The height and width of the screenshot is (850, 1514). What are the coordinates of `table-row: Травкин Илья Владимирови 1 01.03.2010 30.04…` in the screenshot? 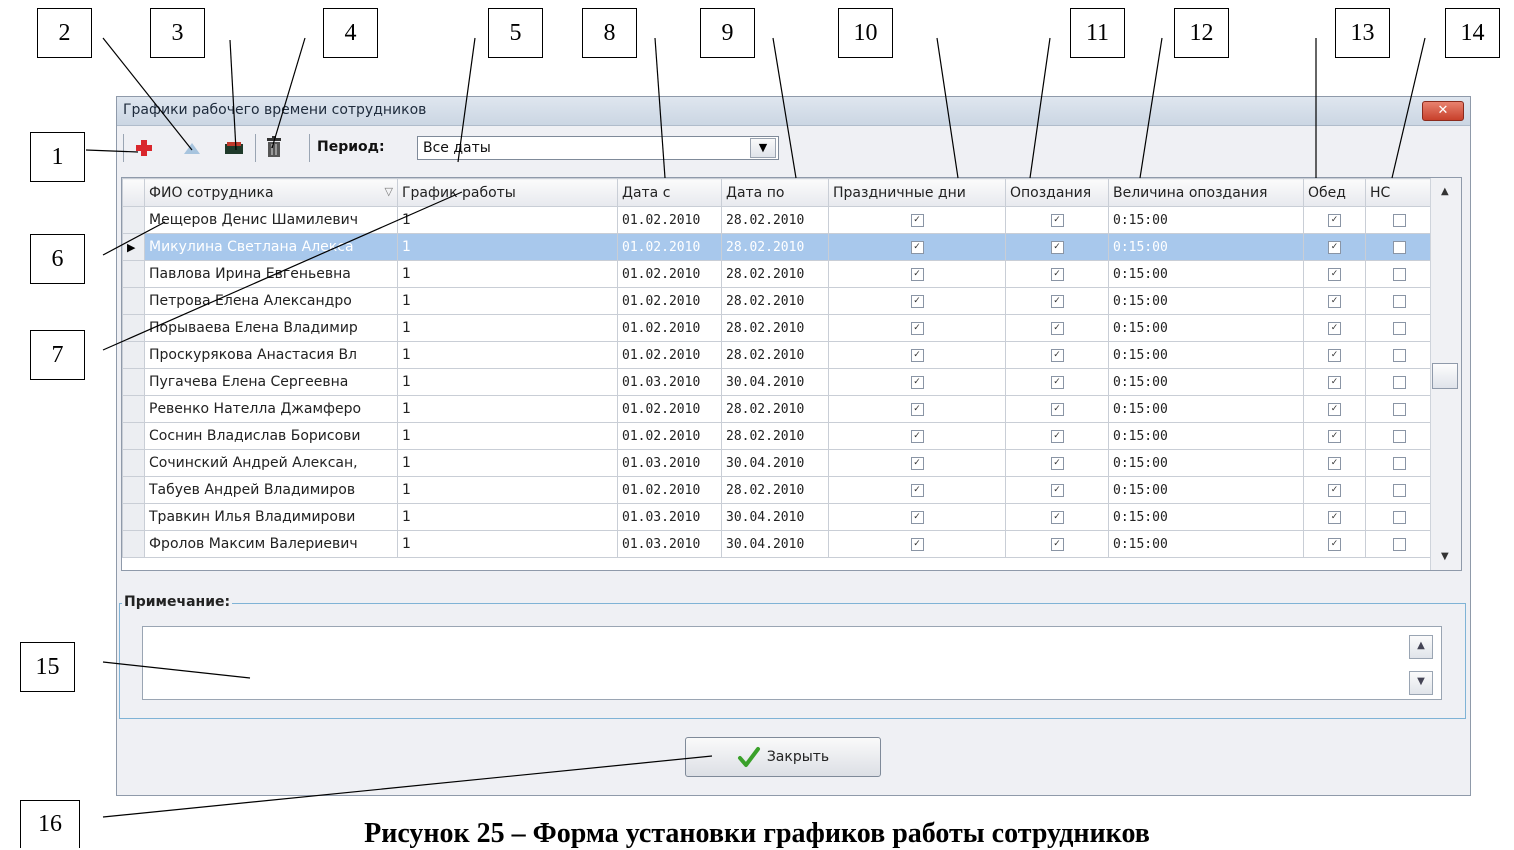 It's located at (778, 517).